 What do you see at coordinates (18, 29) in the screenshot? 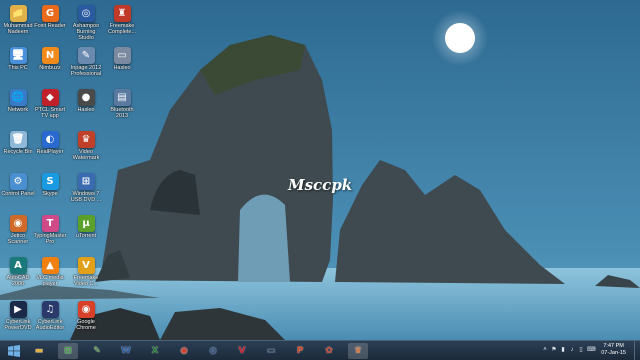
I see `desktop-shortcut-label: Muhammad Nadeem` at bounding box center [18, 29].